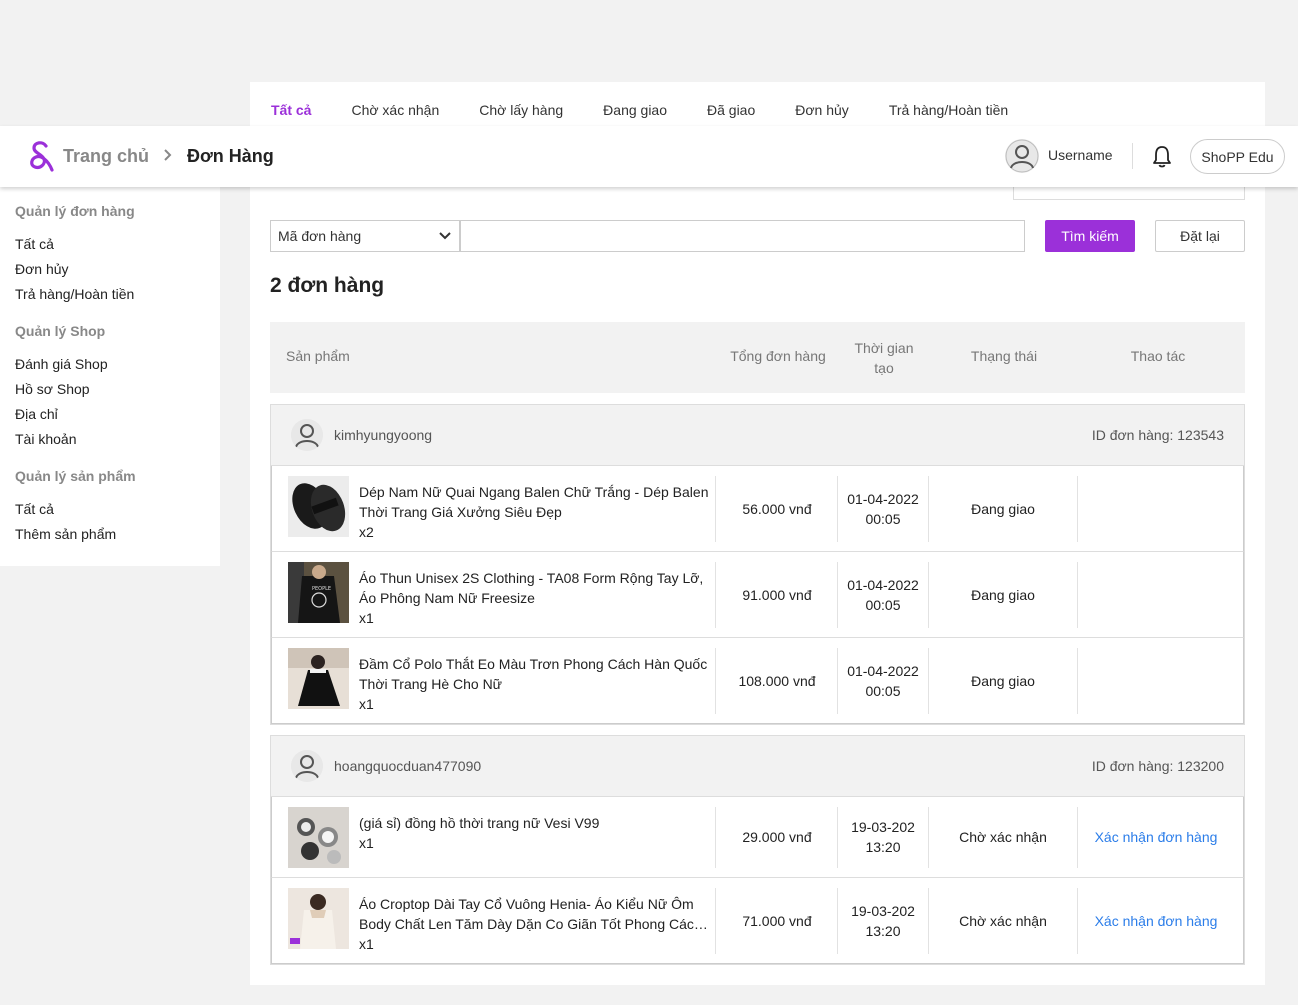 The image size is (1298, 1005). What do you see at coordinates (445, 236) in the screenshot?
I see `chevron-down-icon` at bounding box center [445, 236].